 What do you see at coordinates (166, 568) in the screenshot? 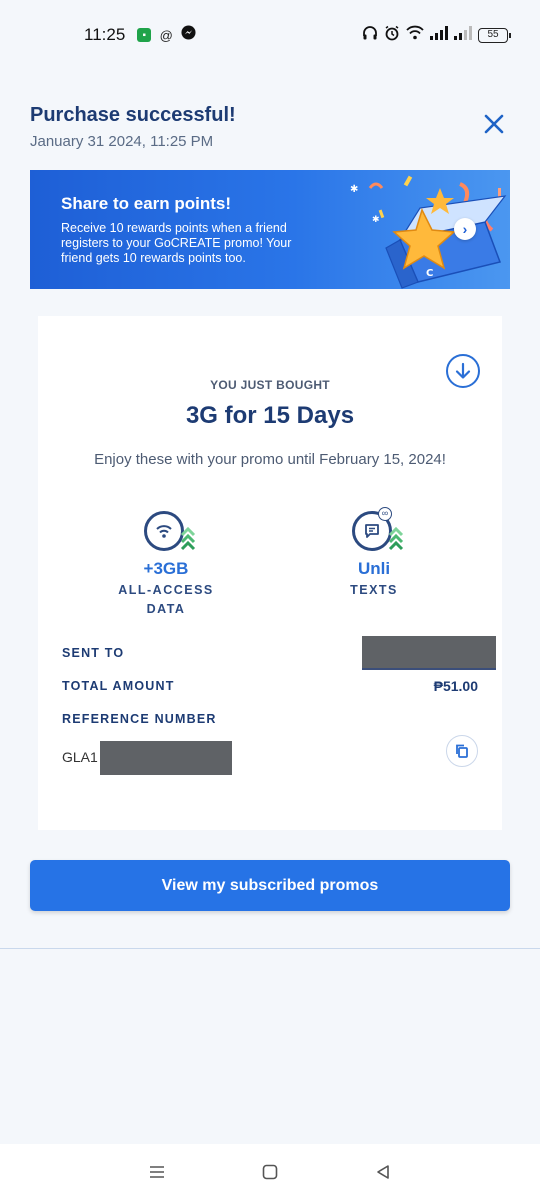
I see `perk-value: +3GB` at bounding box center [166, 568].